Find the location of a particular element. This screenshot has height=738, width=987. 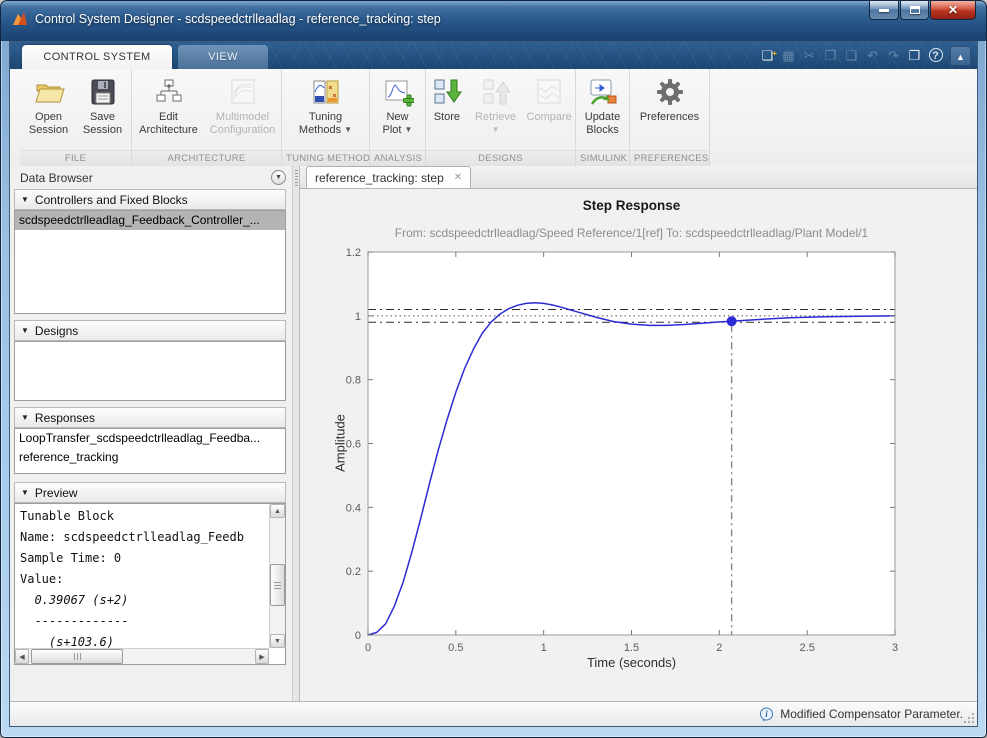

resize-grip is located at coordinates (969, 718).